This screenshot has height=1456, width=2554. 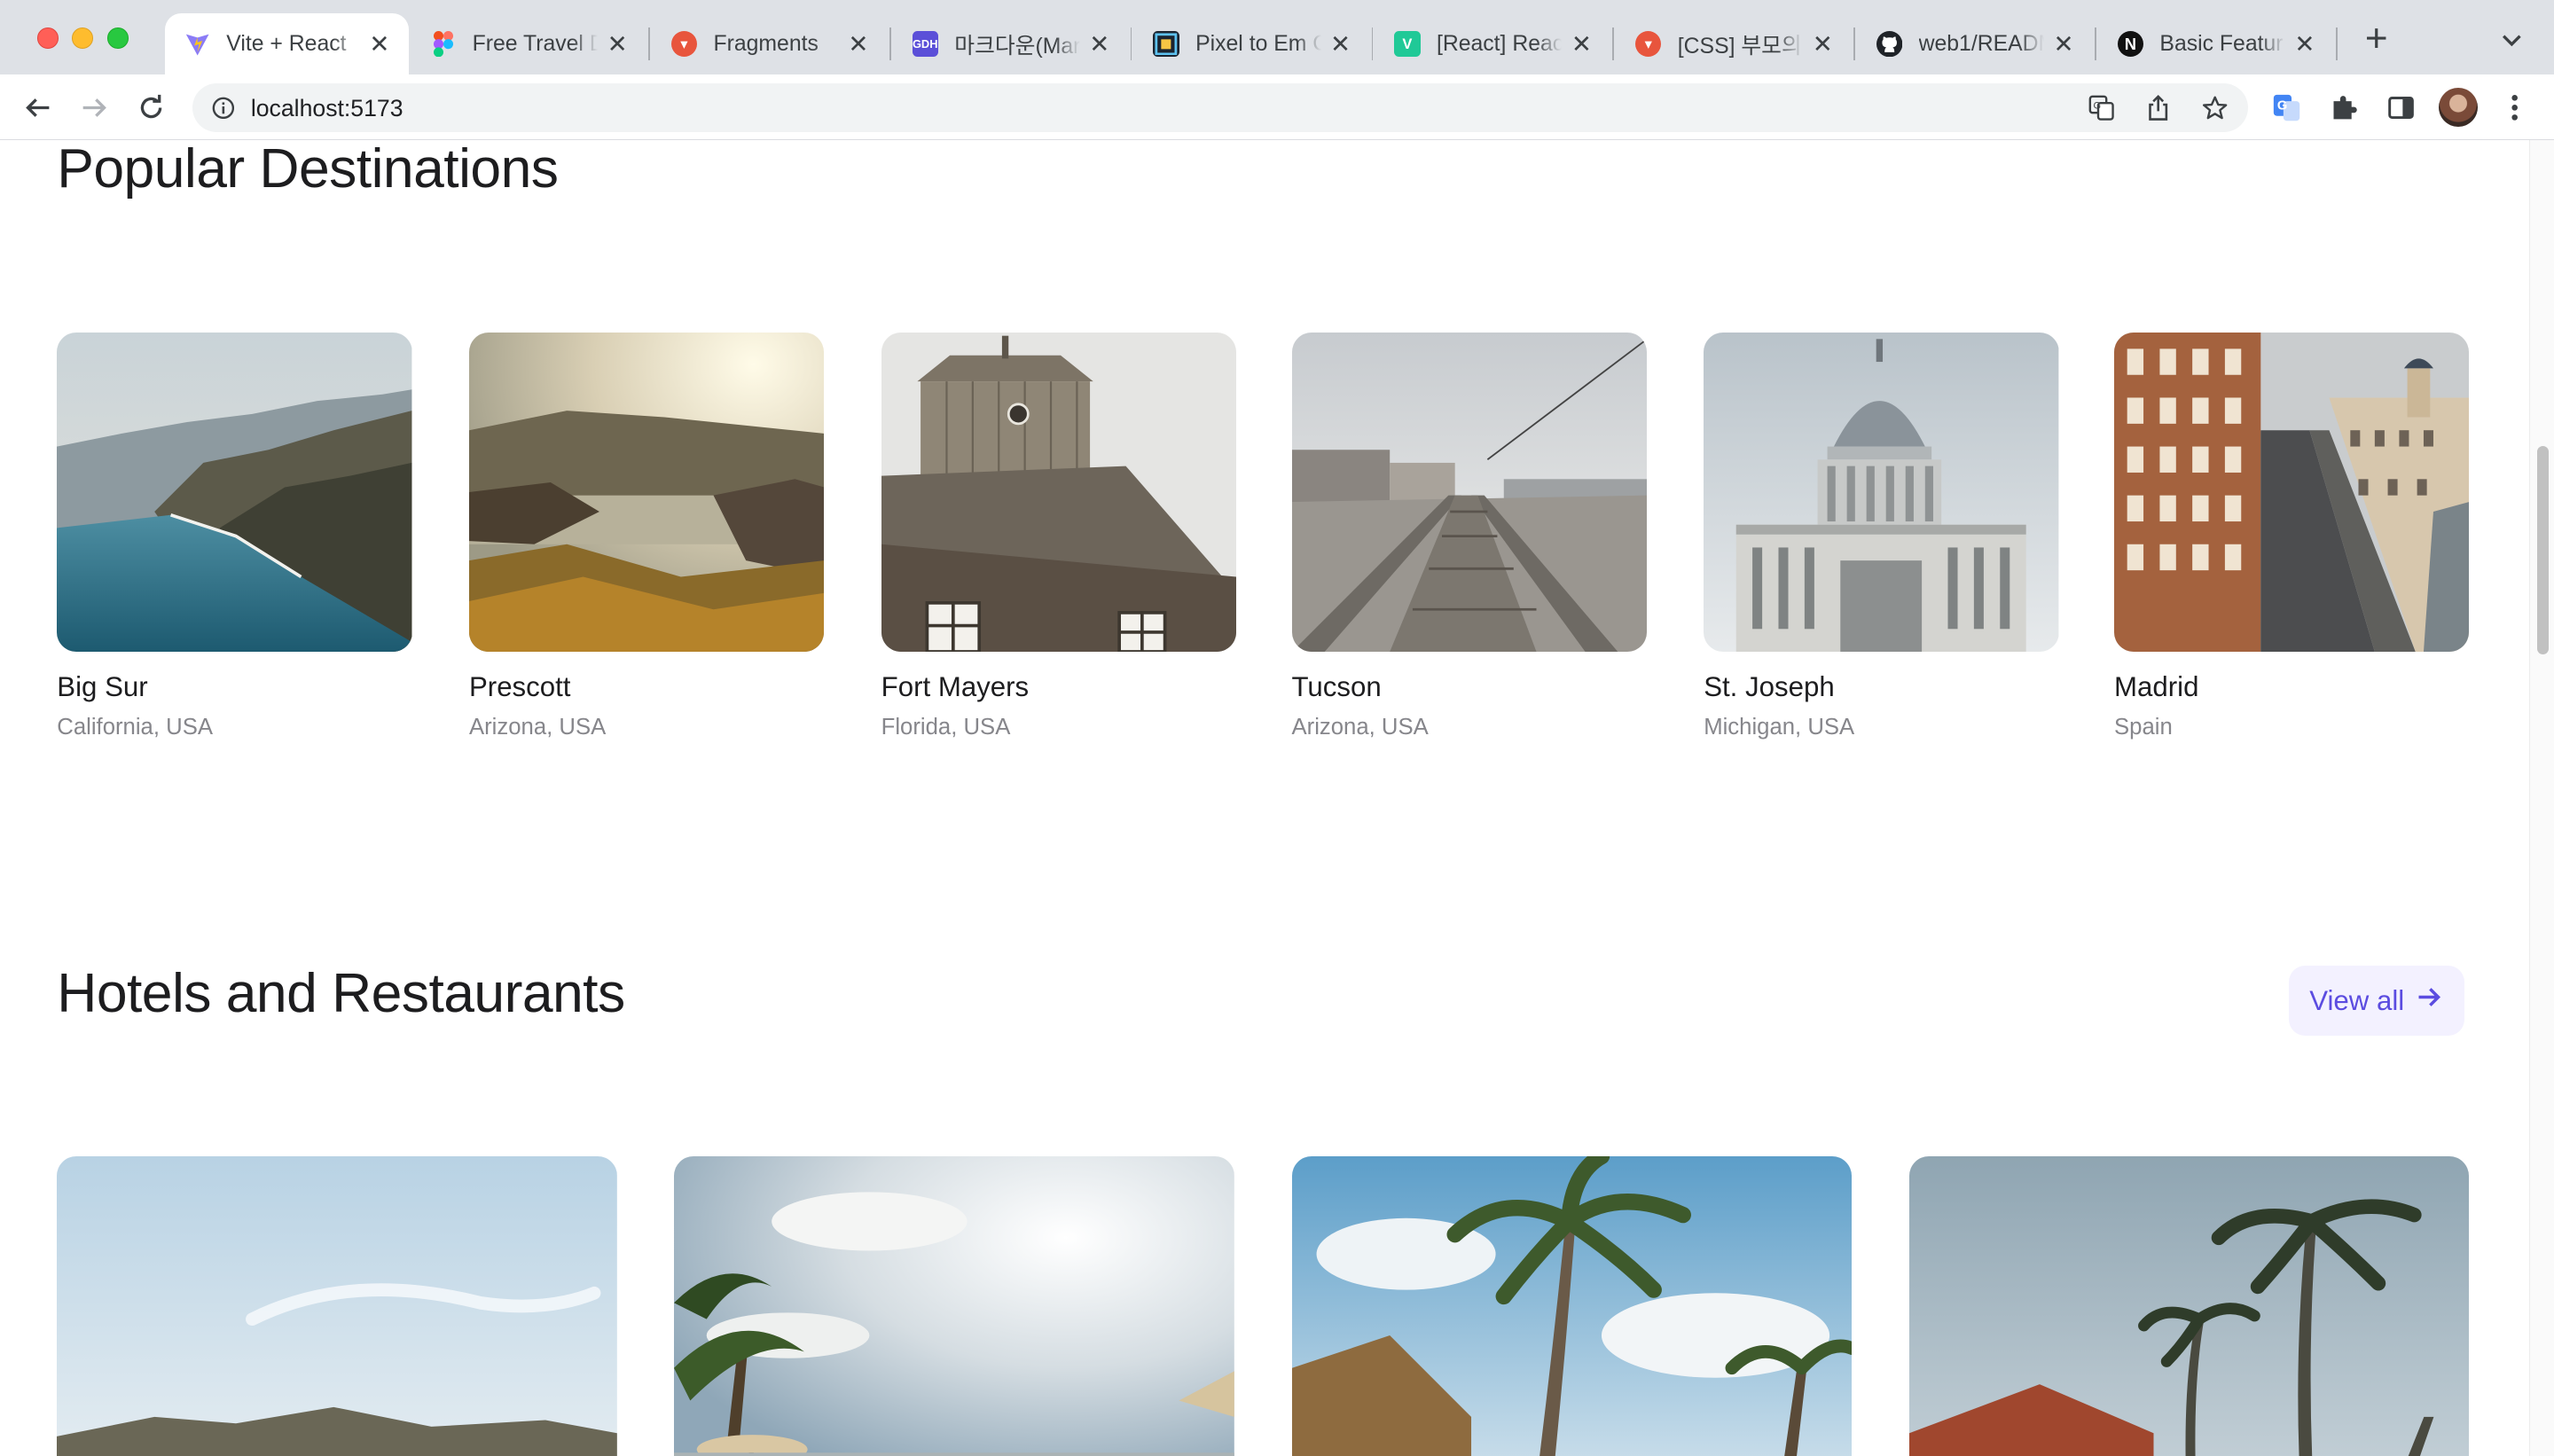 I want to click on tab-vite-react: Vite + React ✕, so click(x=286, y=43).